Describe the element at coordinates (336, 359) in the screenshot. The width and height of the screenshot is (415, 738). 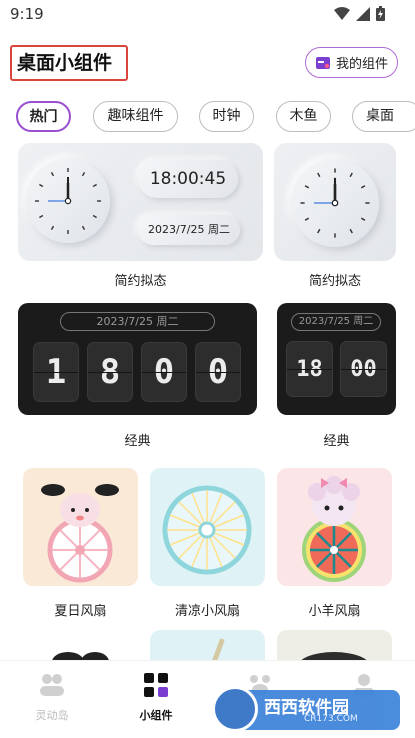
I see `widget-flip-clock-small: 2023/7/25 周二 18 00` at that location.